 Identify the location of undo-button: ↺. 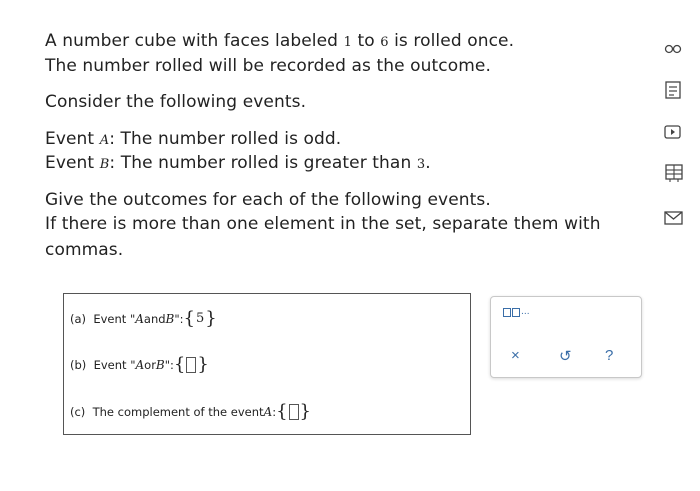
(565, 356).